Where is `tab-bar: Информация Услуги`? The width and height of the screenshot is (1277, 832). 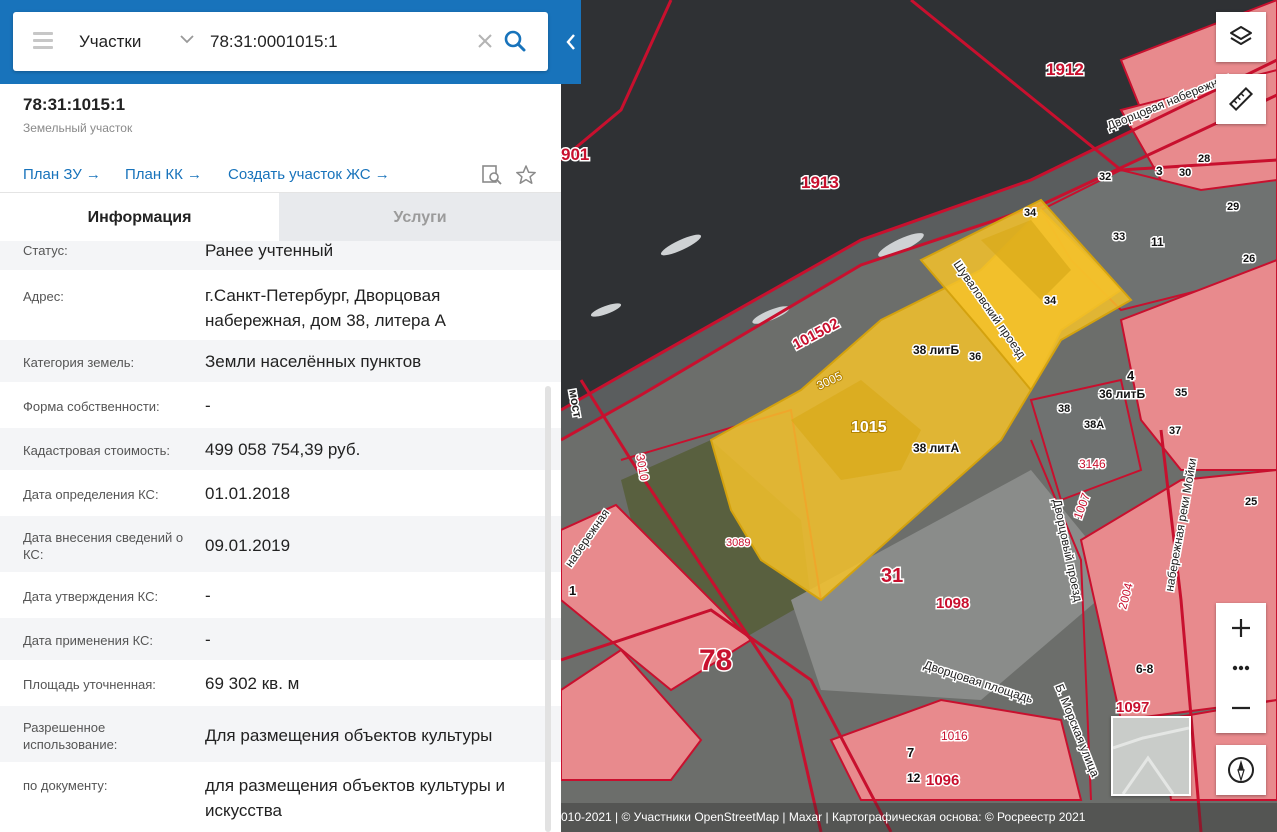 tab-bar: Информация Услуги is located at coordinates (280, 217).